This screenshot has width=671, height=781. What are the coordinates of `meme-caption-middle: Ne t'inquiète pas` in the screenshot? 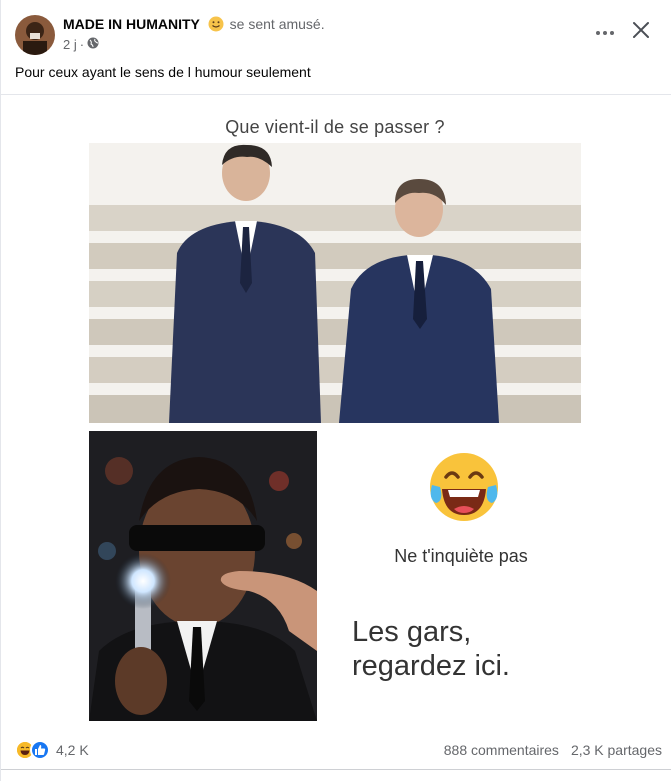 It's located at (461, 556).